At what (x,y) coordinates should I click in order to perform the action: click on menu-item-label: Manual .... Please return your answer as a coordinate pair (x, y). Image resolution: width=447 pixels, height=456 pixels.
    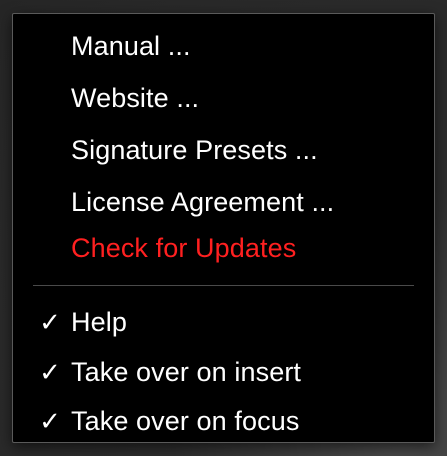
    Looking at the image, I should click on (131, 45).